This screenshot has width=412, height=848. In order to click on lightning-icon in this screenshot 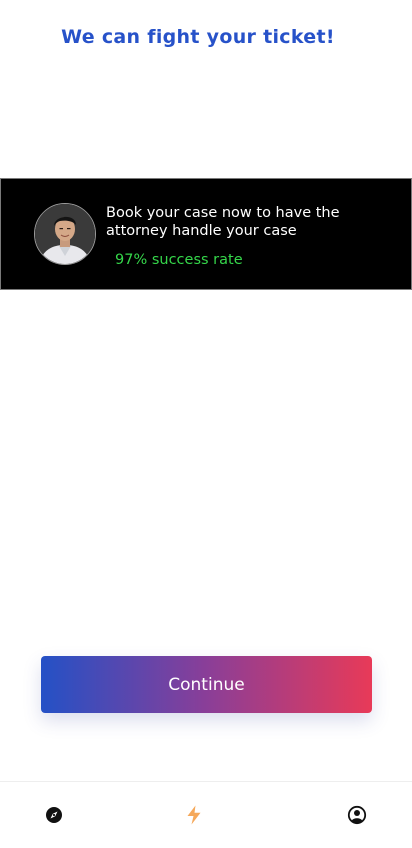, I will do `click(194, 815)`.